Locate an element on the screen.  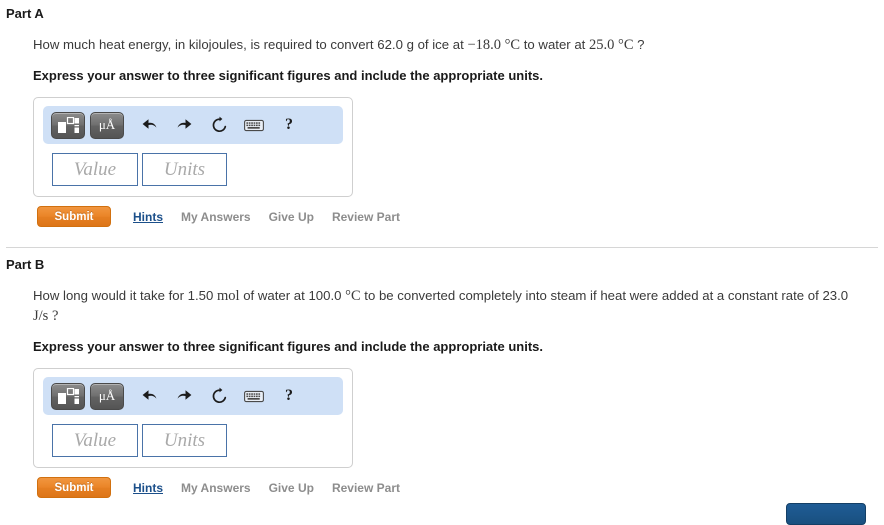
part-b-links: Hints My Answers Give Up Review Part is located at coordinates (275, 488).